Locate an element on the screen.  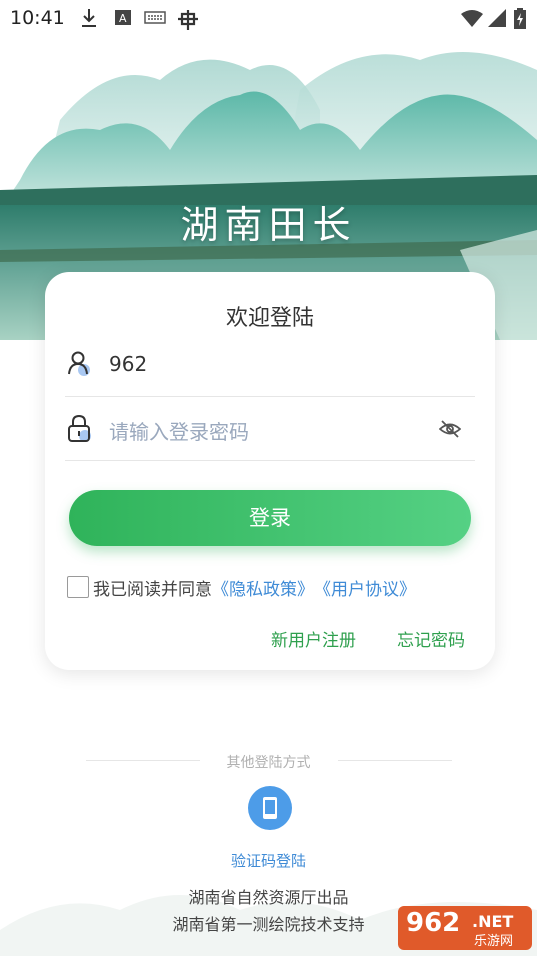
phone-icon is located at coordinates (270, 808).